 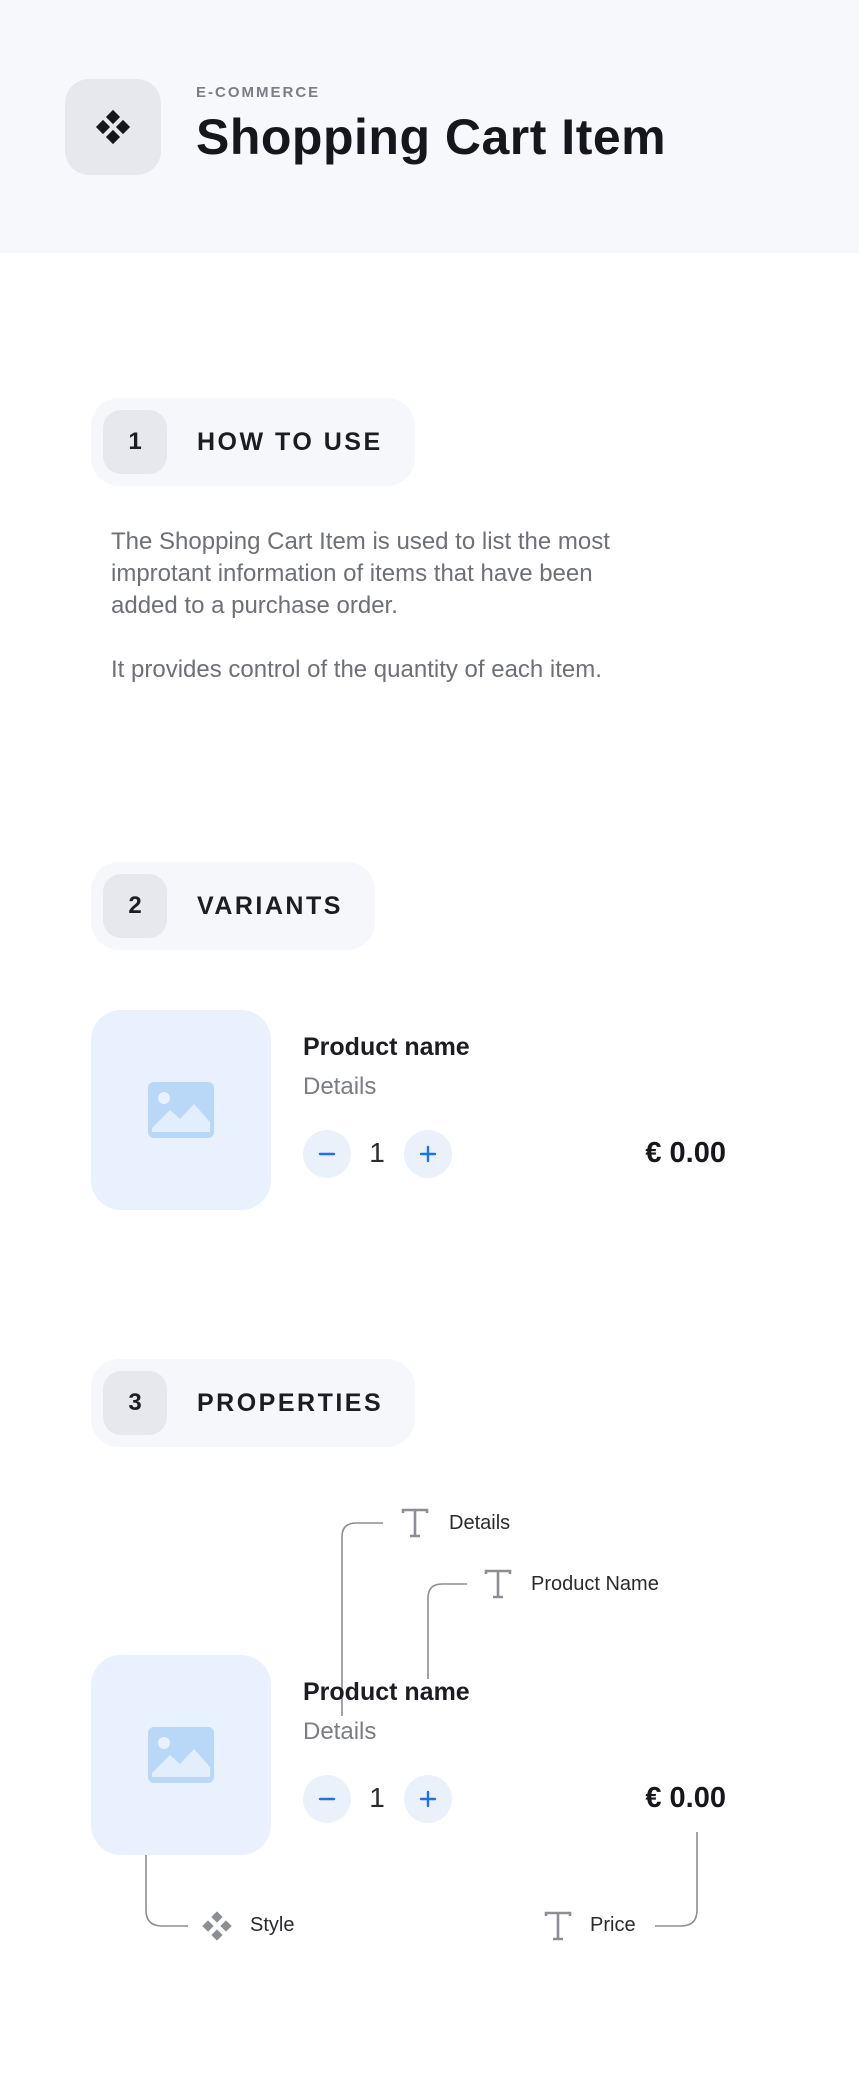 I want to click on product-details: Details, so click(x=340, y=1731).